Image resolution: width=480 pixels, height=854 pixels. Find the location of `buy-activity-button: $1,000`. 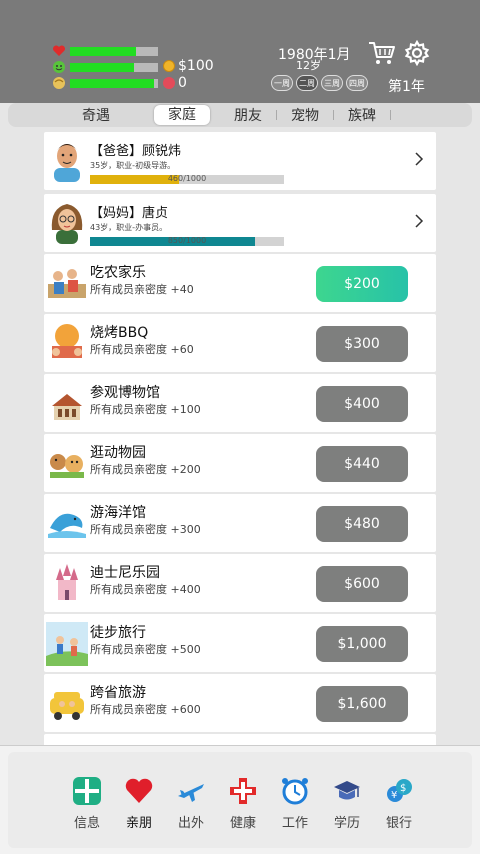

buy-activity-button: $1,000 is located at coordinates (362, 644).